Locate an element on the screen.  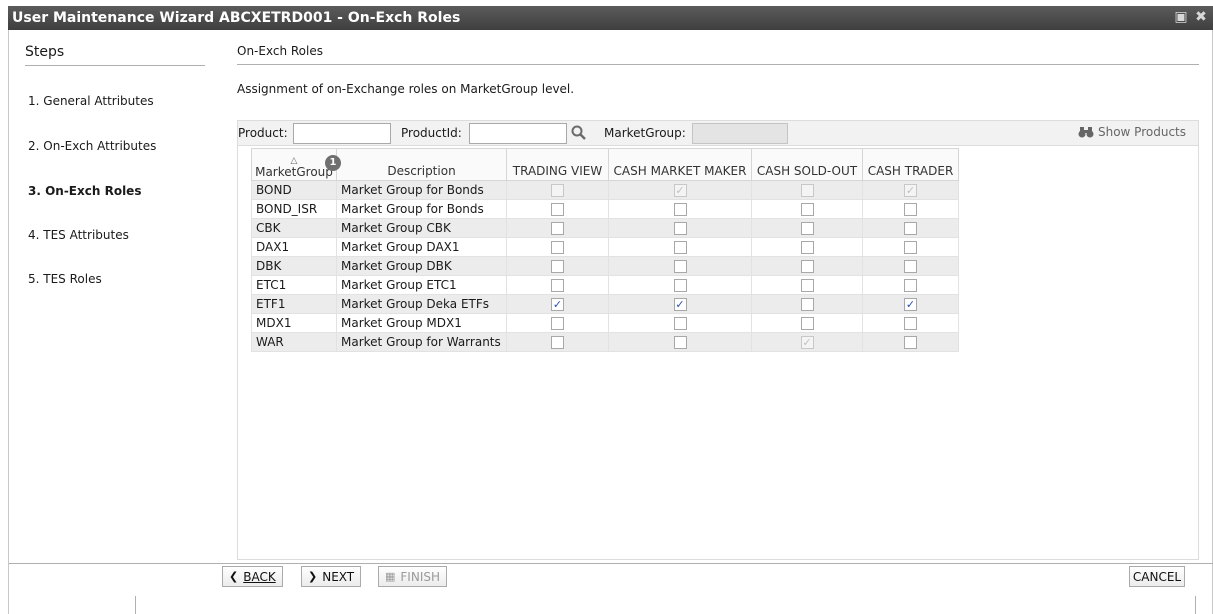
table-row: WAR Market Group for Warrants is located at coordinates (605, 342).